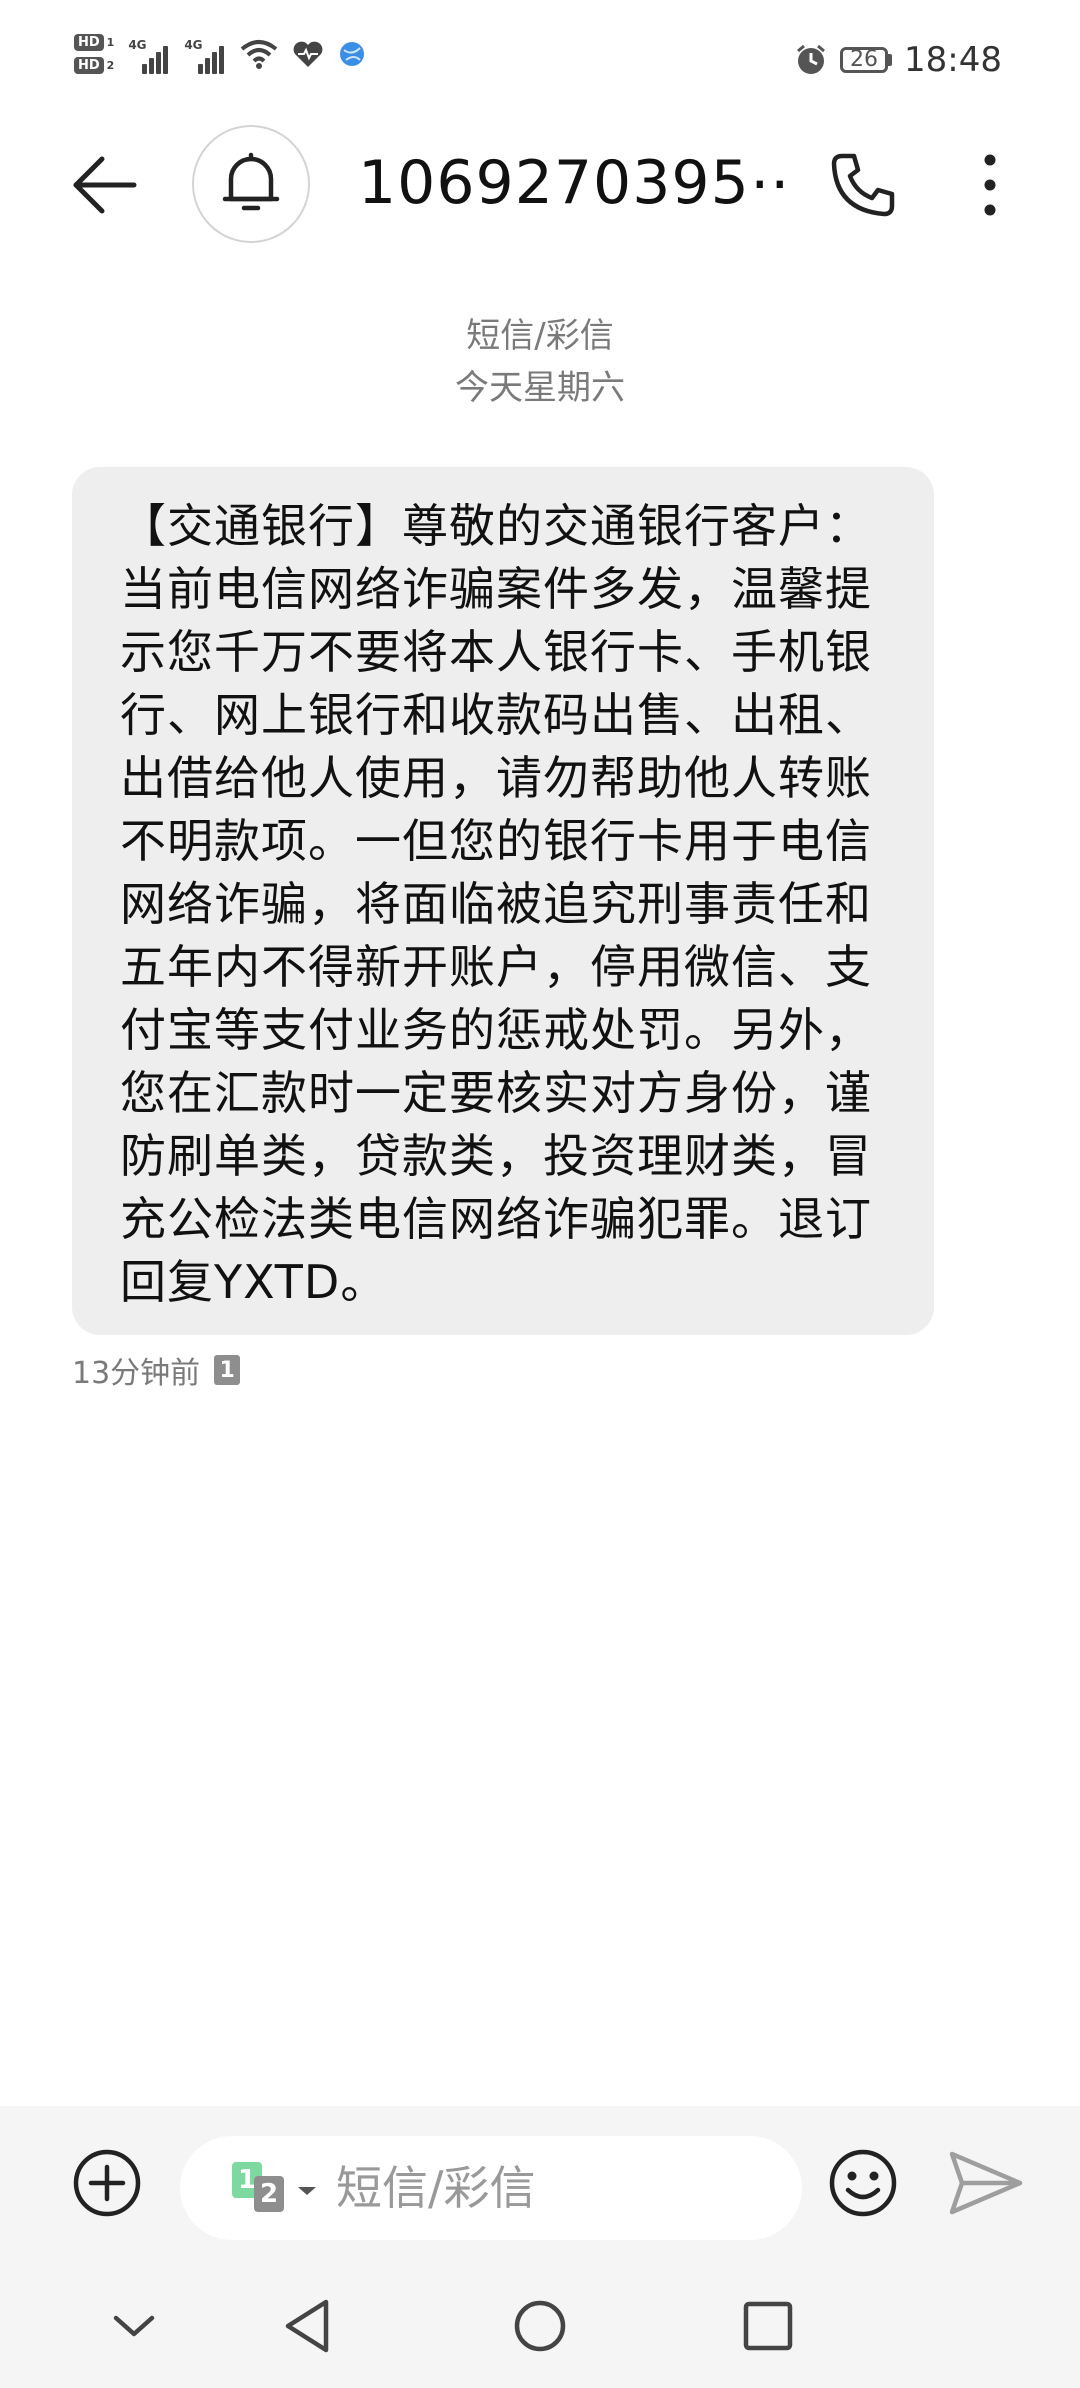 This screenshot has height=2388, width=1080. I want to click on status-left: HD 1 HD 2 4G 4G, so click(220, 54).